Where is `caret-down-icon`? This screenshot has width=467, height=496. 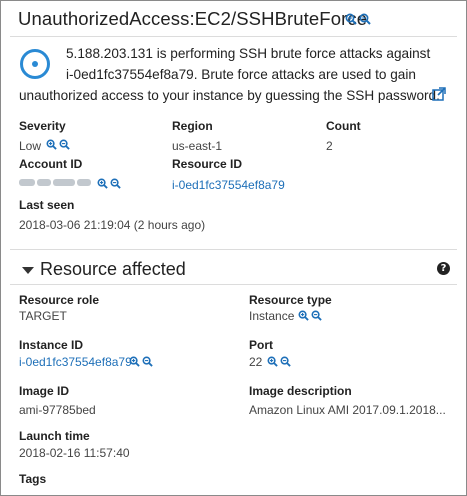
caret-down-icon is located at coordinates (28, 270).